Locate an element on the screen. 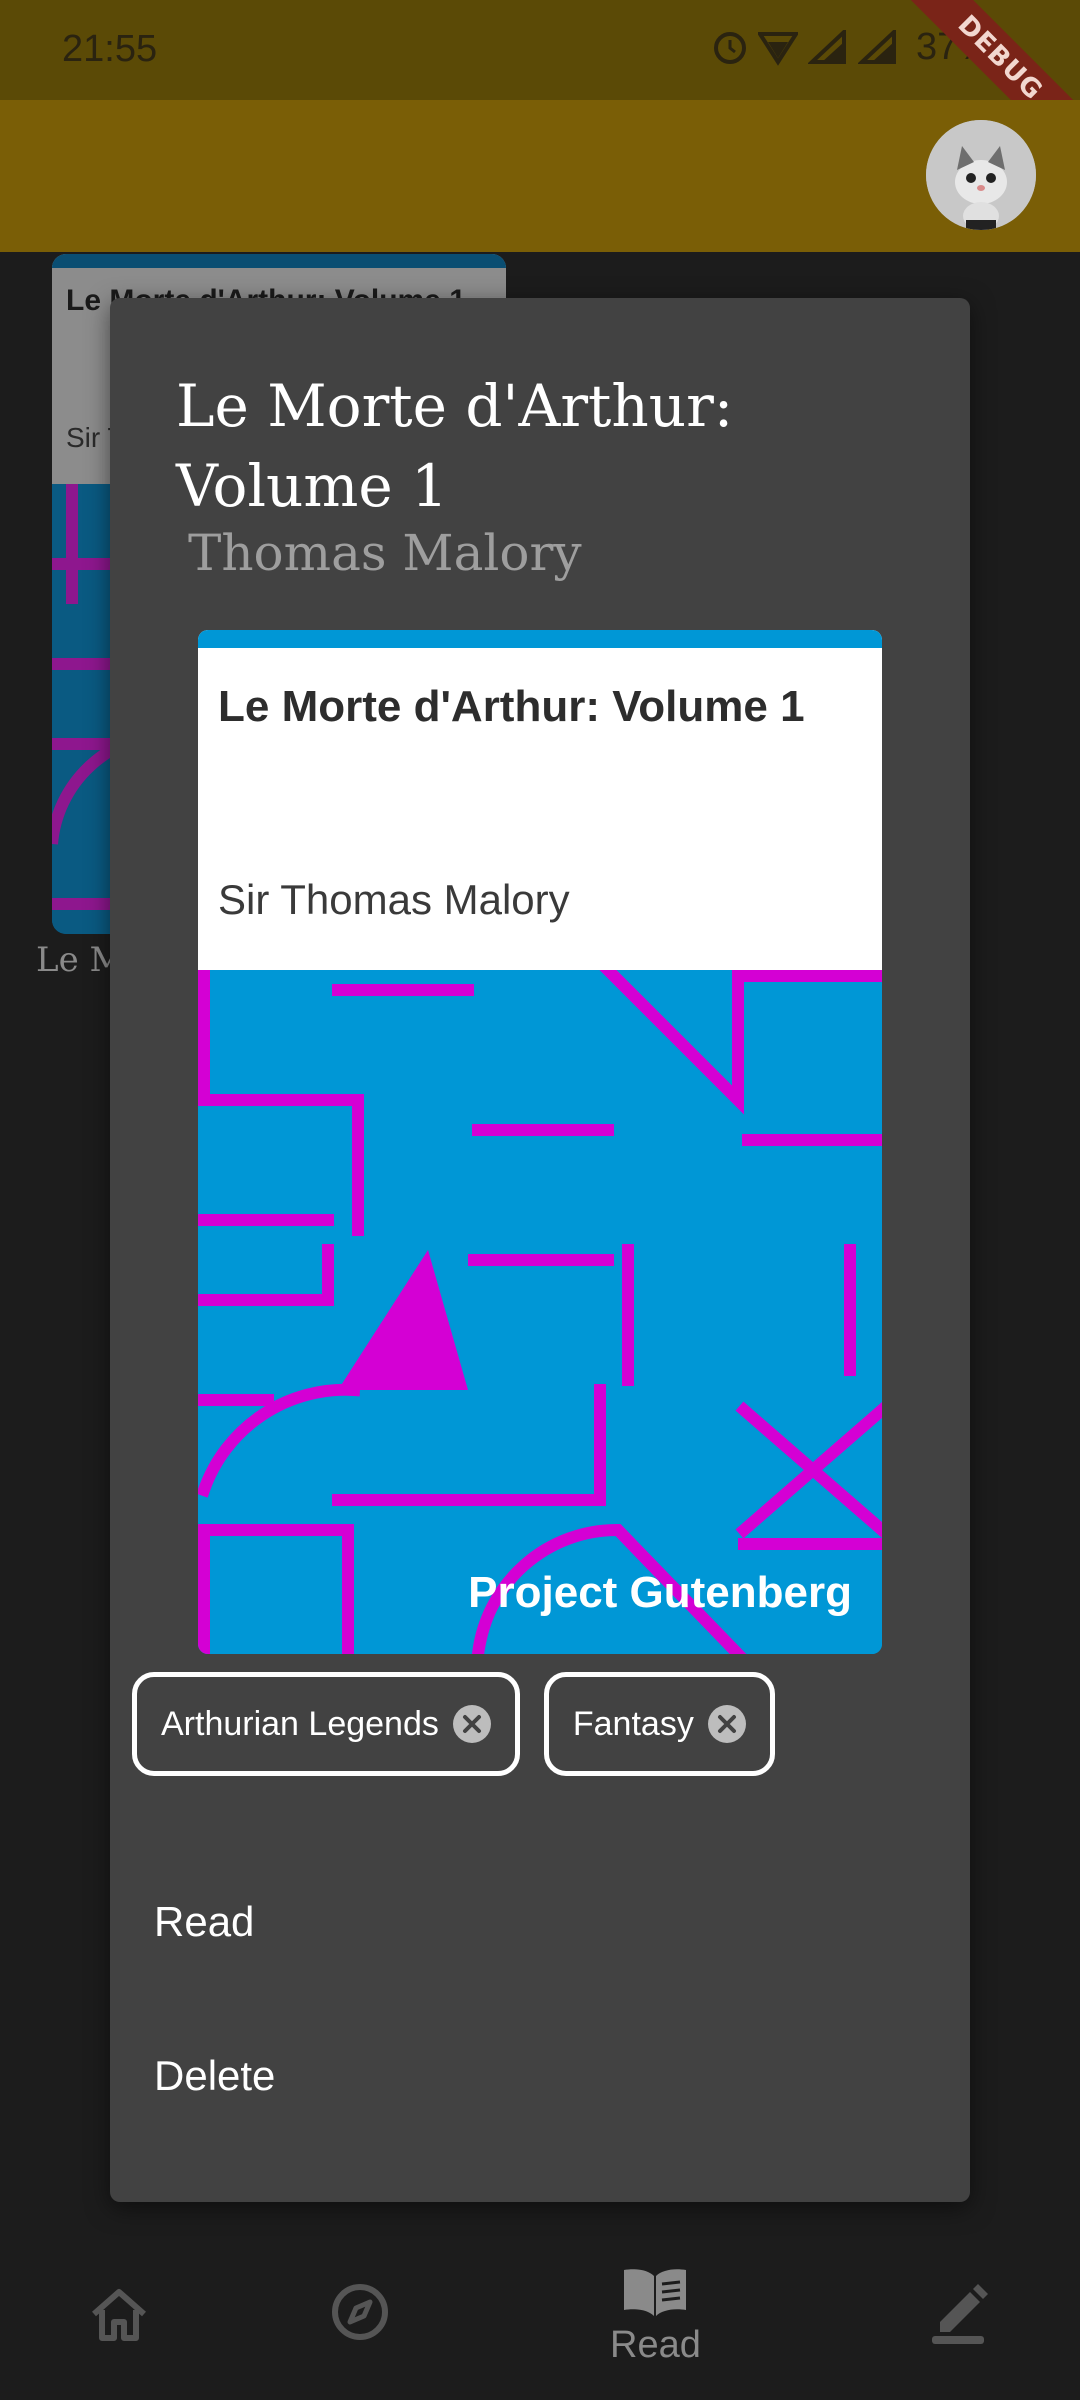 The width and height of the screenshot is (1080, 2400). delete-button: Delete is located at coordinates (214, 2076).